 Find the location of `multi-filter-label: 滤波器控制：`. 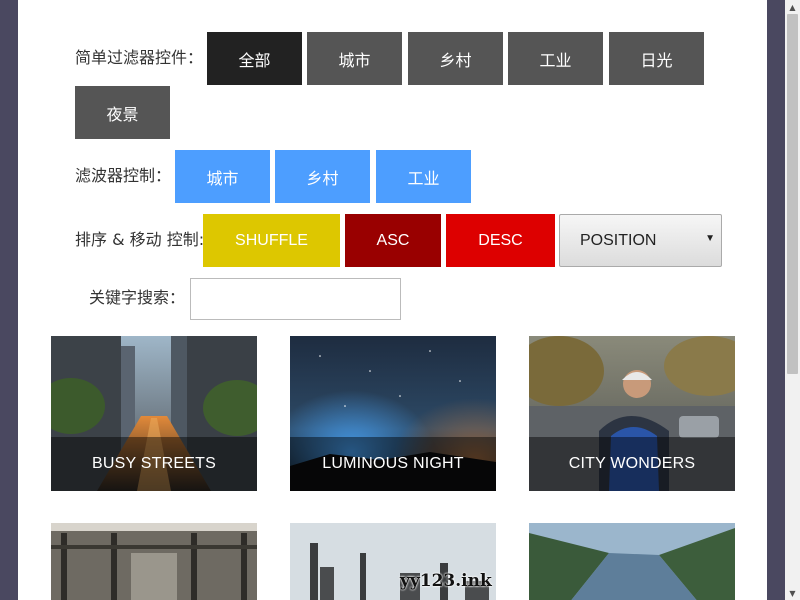

multi-filter-label: 滤波器控制： is located at coordinates (123, 175).